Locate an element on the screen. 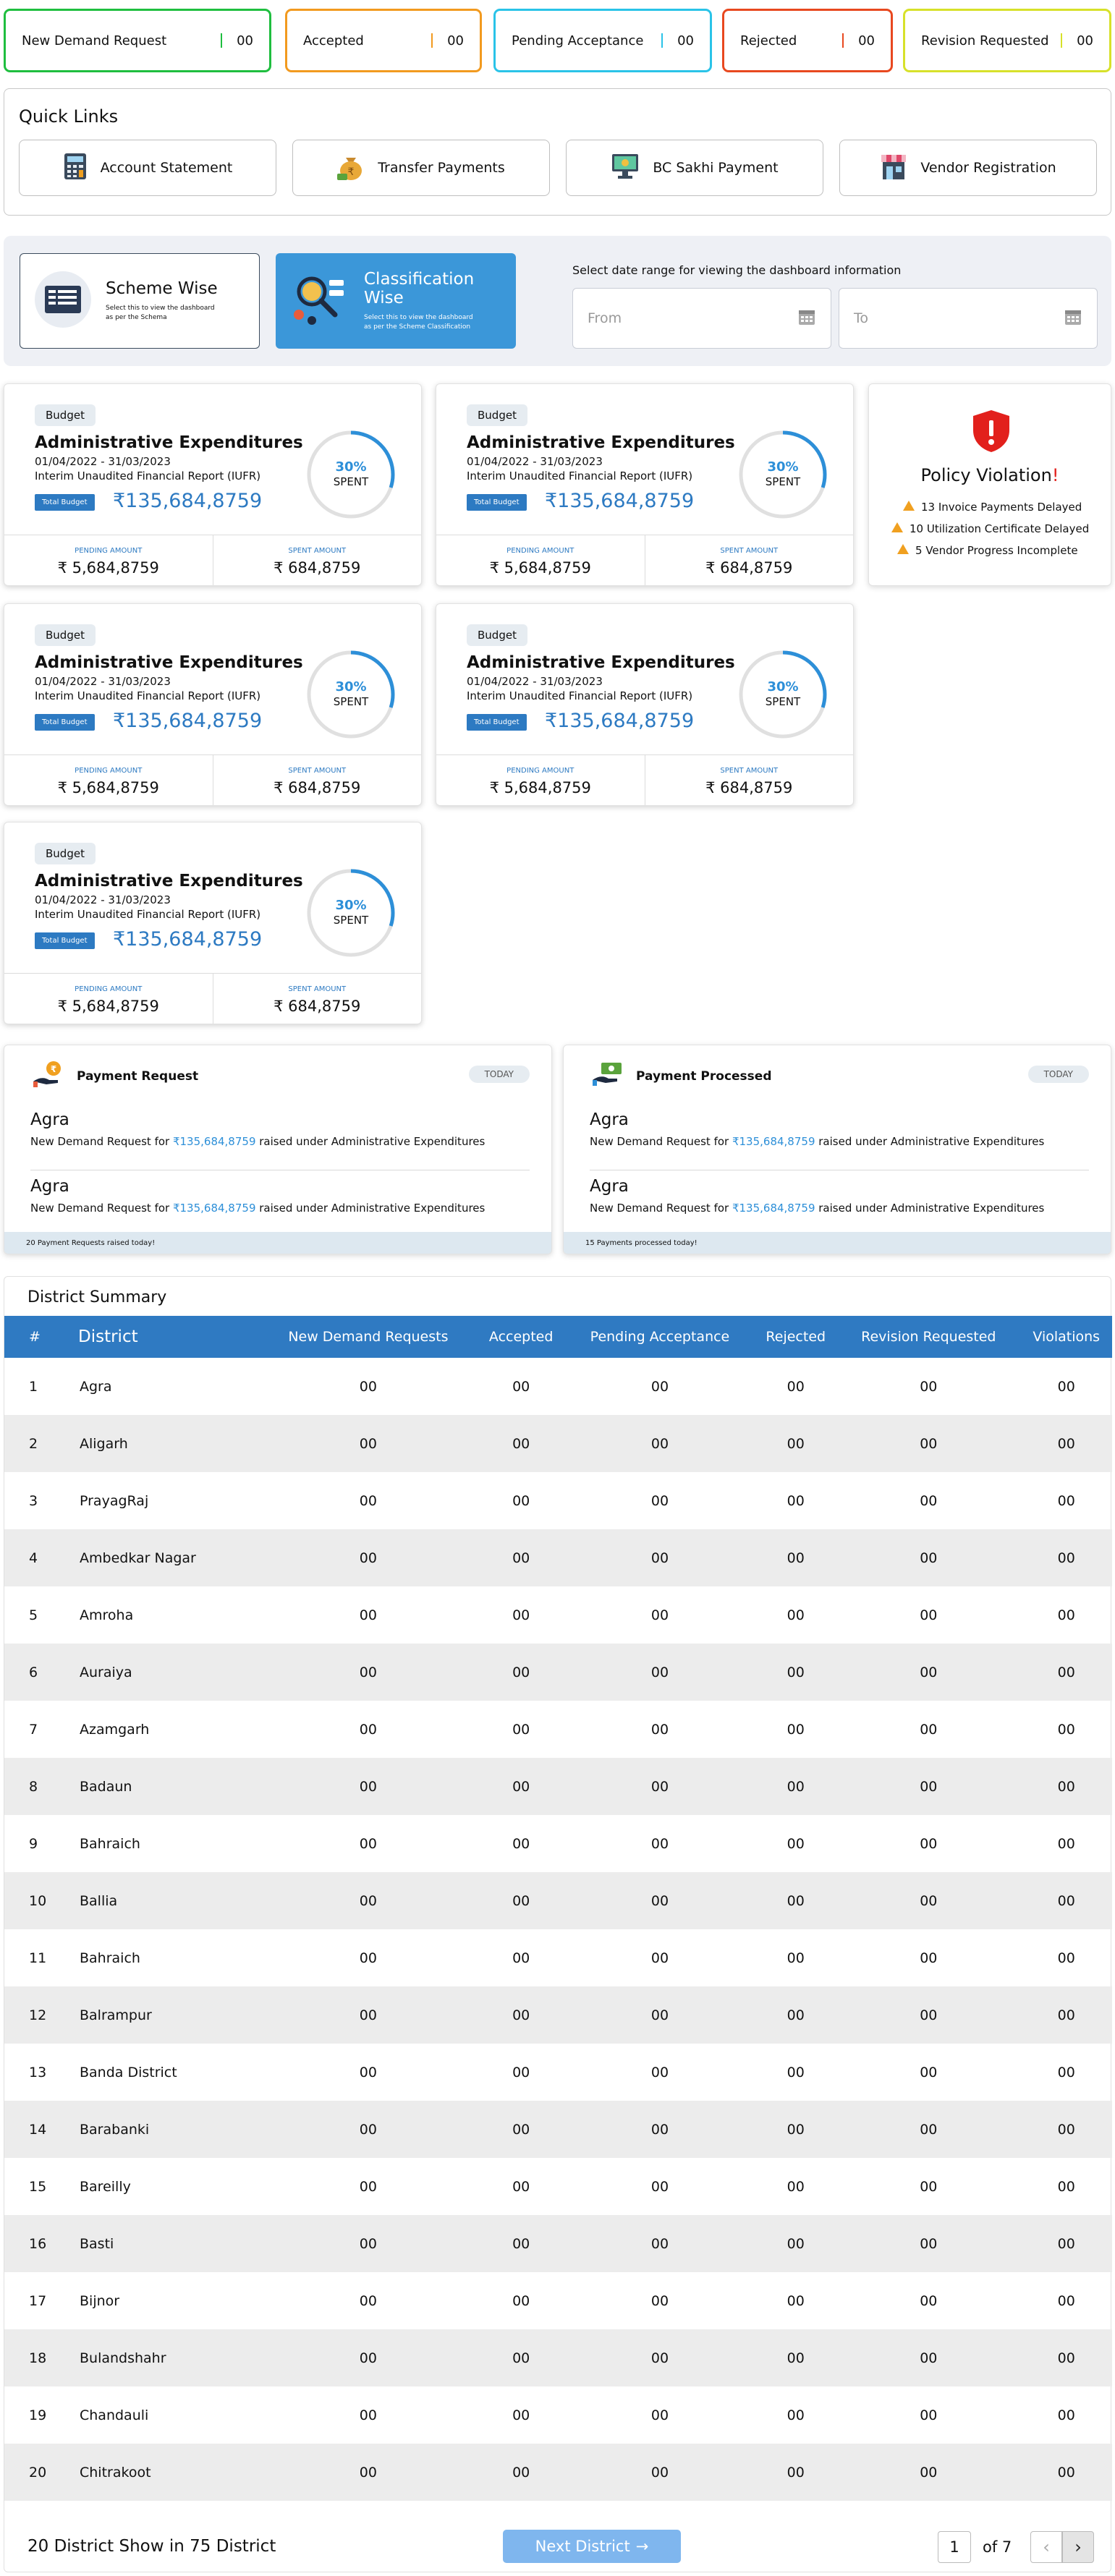 Image resolution: width=1115 pixels, height=2576 pixels. status-card: Rejected 00 is located at coordinates (808, 40).